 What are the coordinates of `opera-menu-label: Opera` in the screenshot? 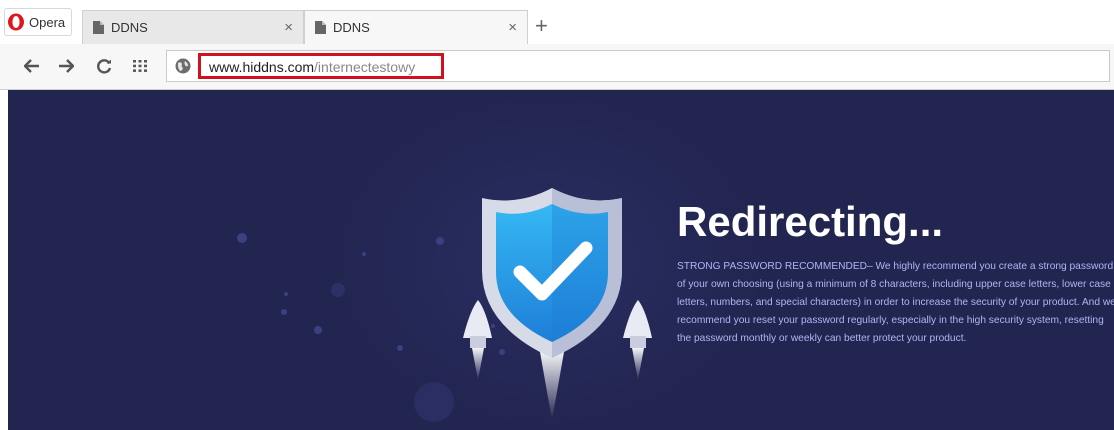 It's located at (47, 22).